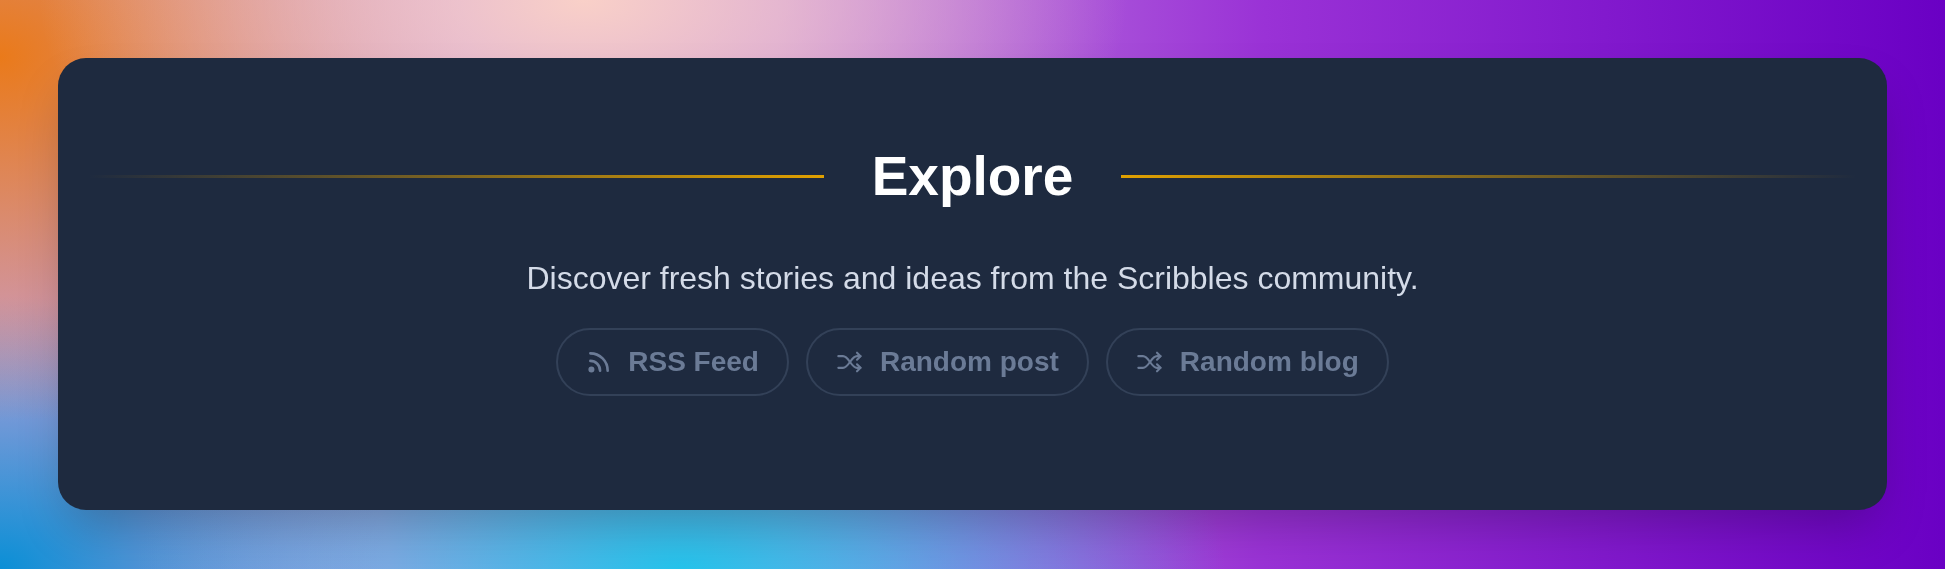  What do you see at coordinates (972, 176) in the screenshot?
I see `section-title: Explore` at bounding box center [972, 176].